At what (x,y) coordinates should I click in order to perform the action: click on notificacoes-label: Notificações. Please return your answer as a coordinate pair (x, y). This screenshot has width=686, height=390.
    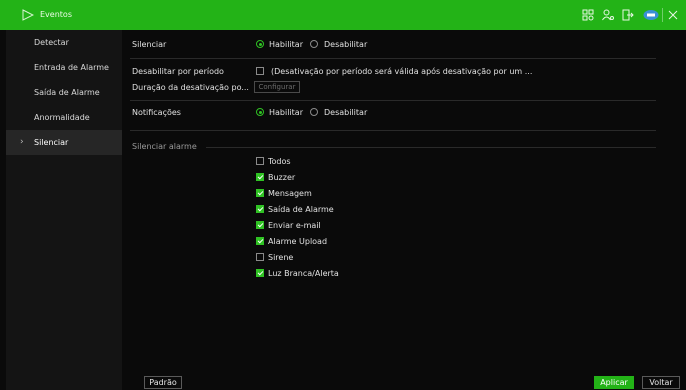
    Looking at the image, I should click on (156, 112).